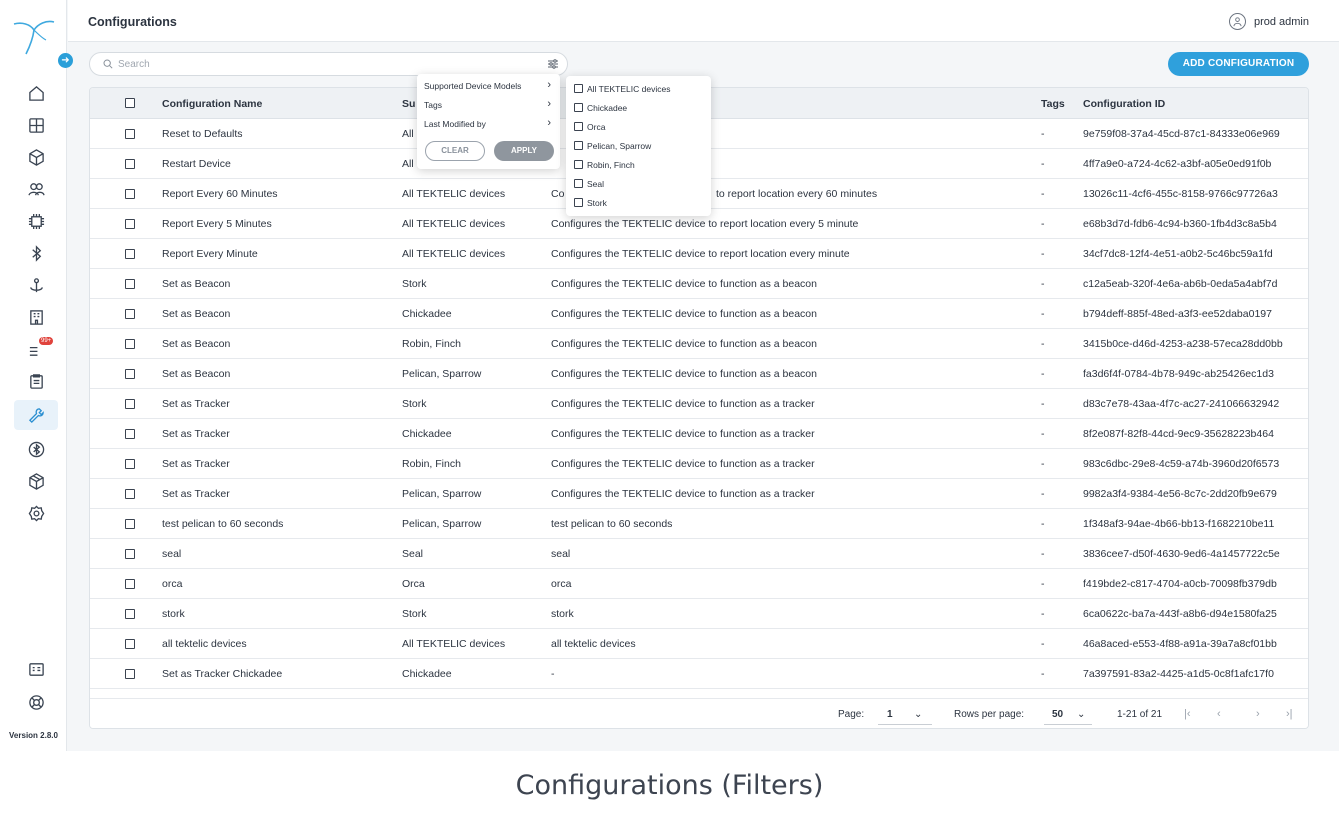 Image resolution: width=1339 pixels, height=813 pixels. I want to click on cell-configuration-id: 3836cee7-d50f-4630-9ed6-4a1457722c5e, so click(1181, 554).